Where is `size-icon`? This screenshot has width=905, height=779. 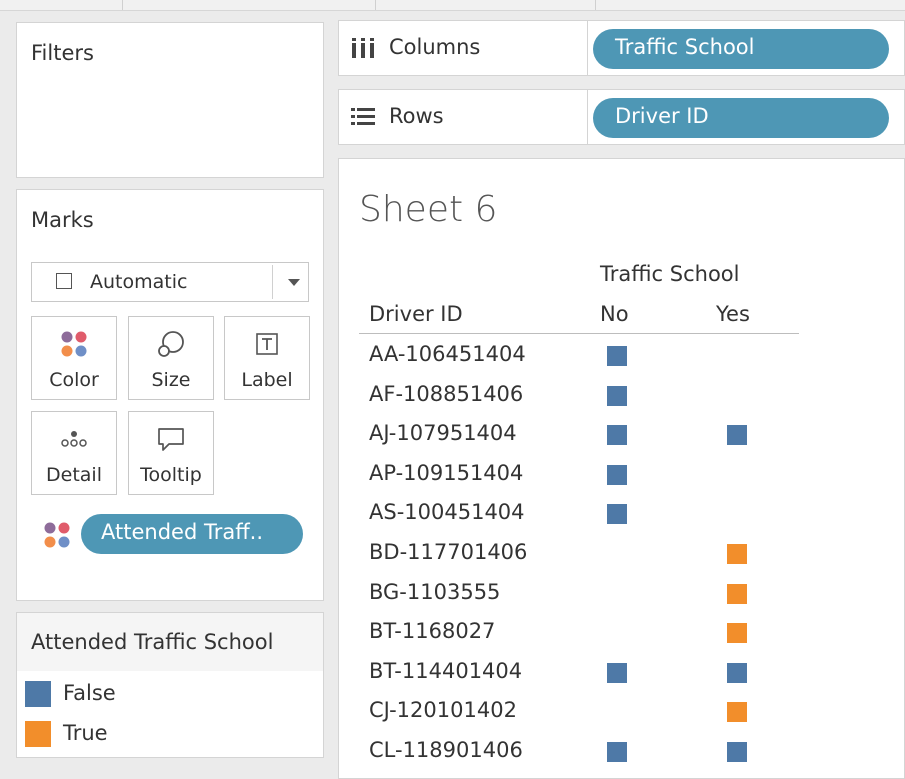 size-icon is located at coordinates (171, 344).